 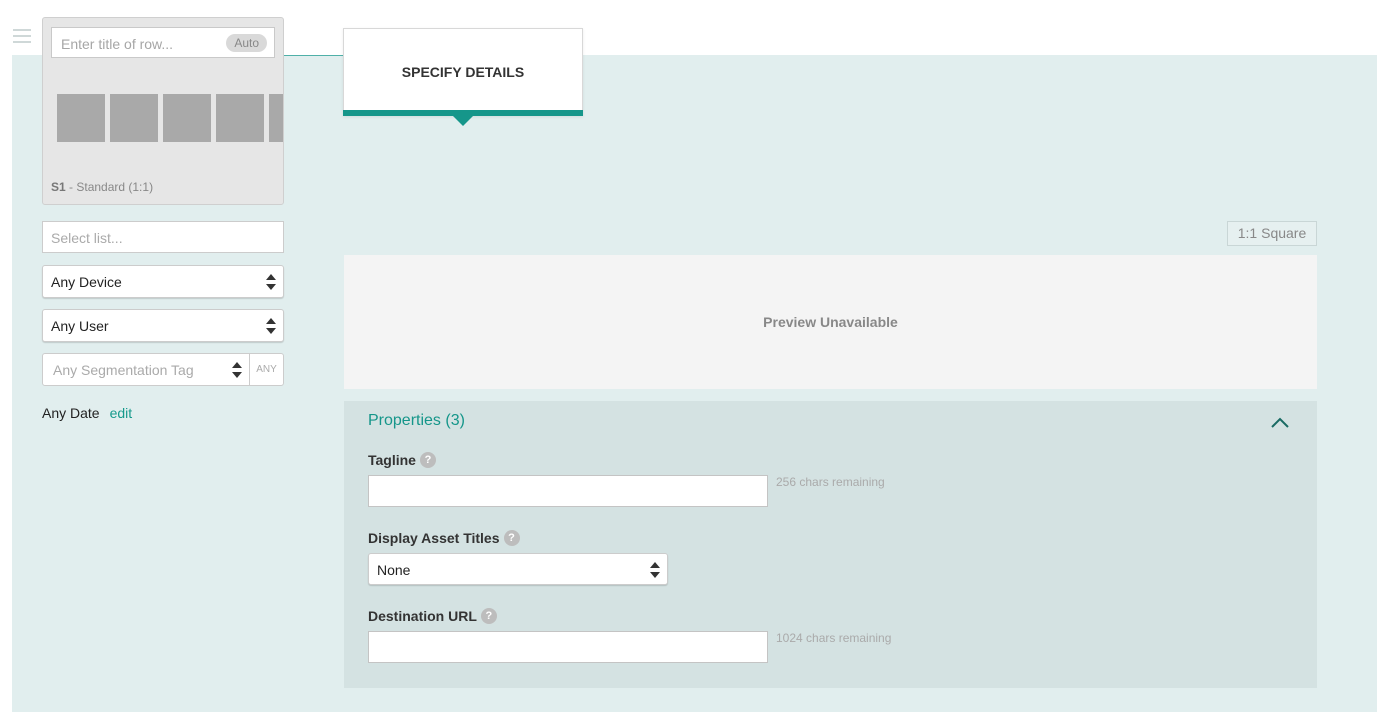 What do you see at coordinates (392, 460) in the screenshot?
I see `tagline-label-text: Tagline` at bounding box center [392, 460].